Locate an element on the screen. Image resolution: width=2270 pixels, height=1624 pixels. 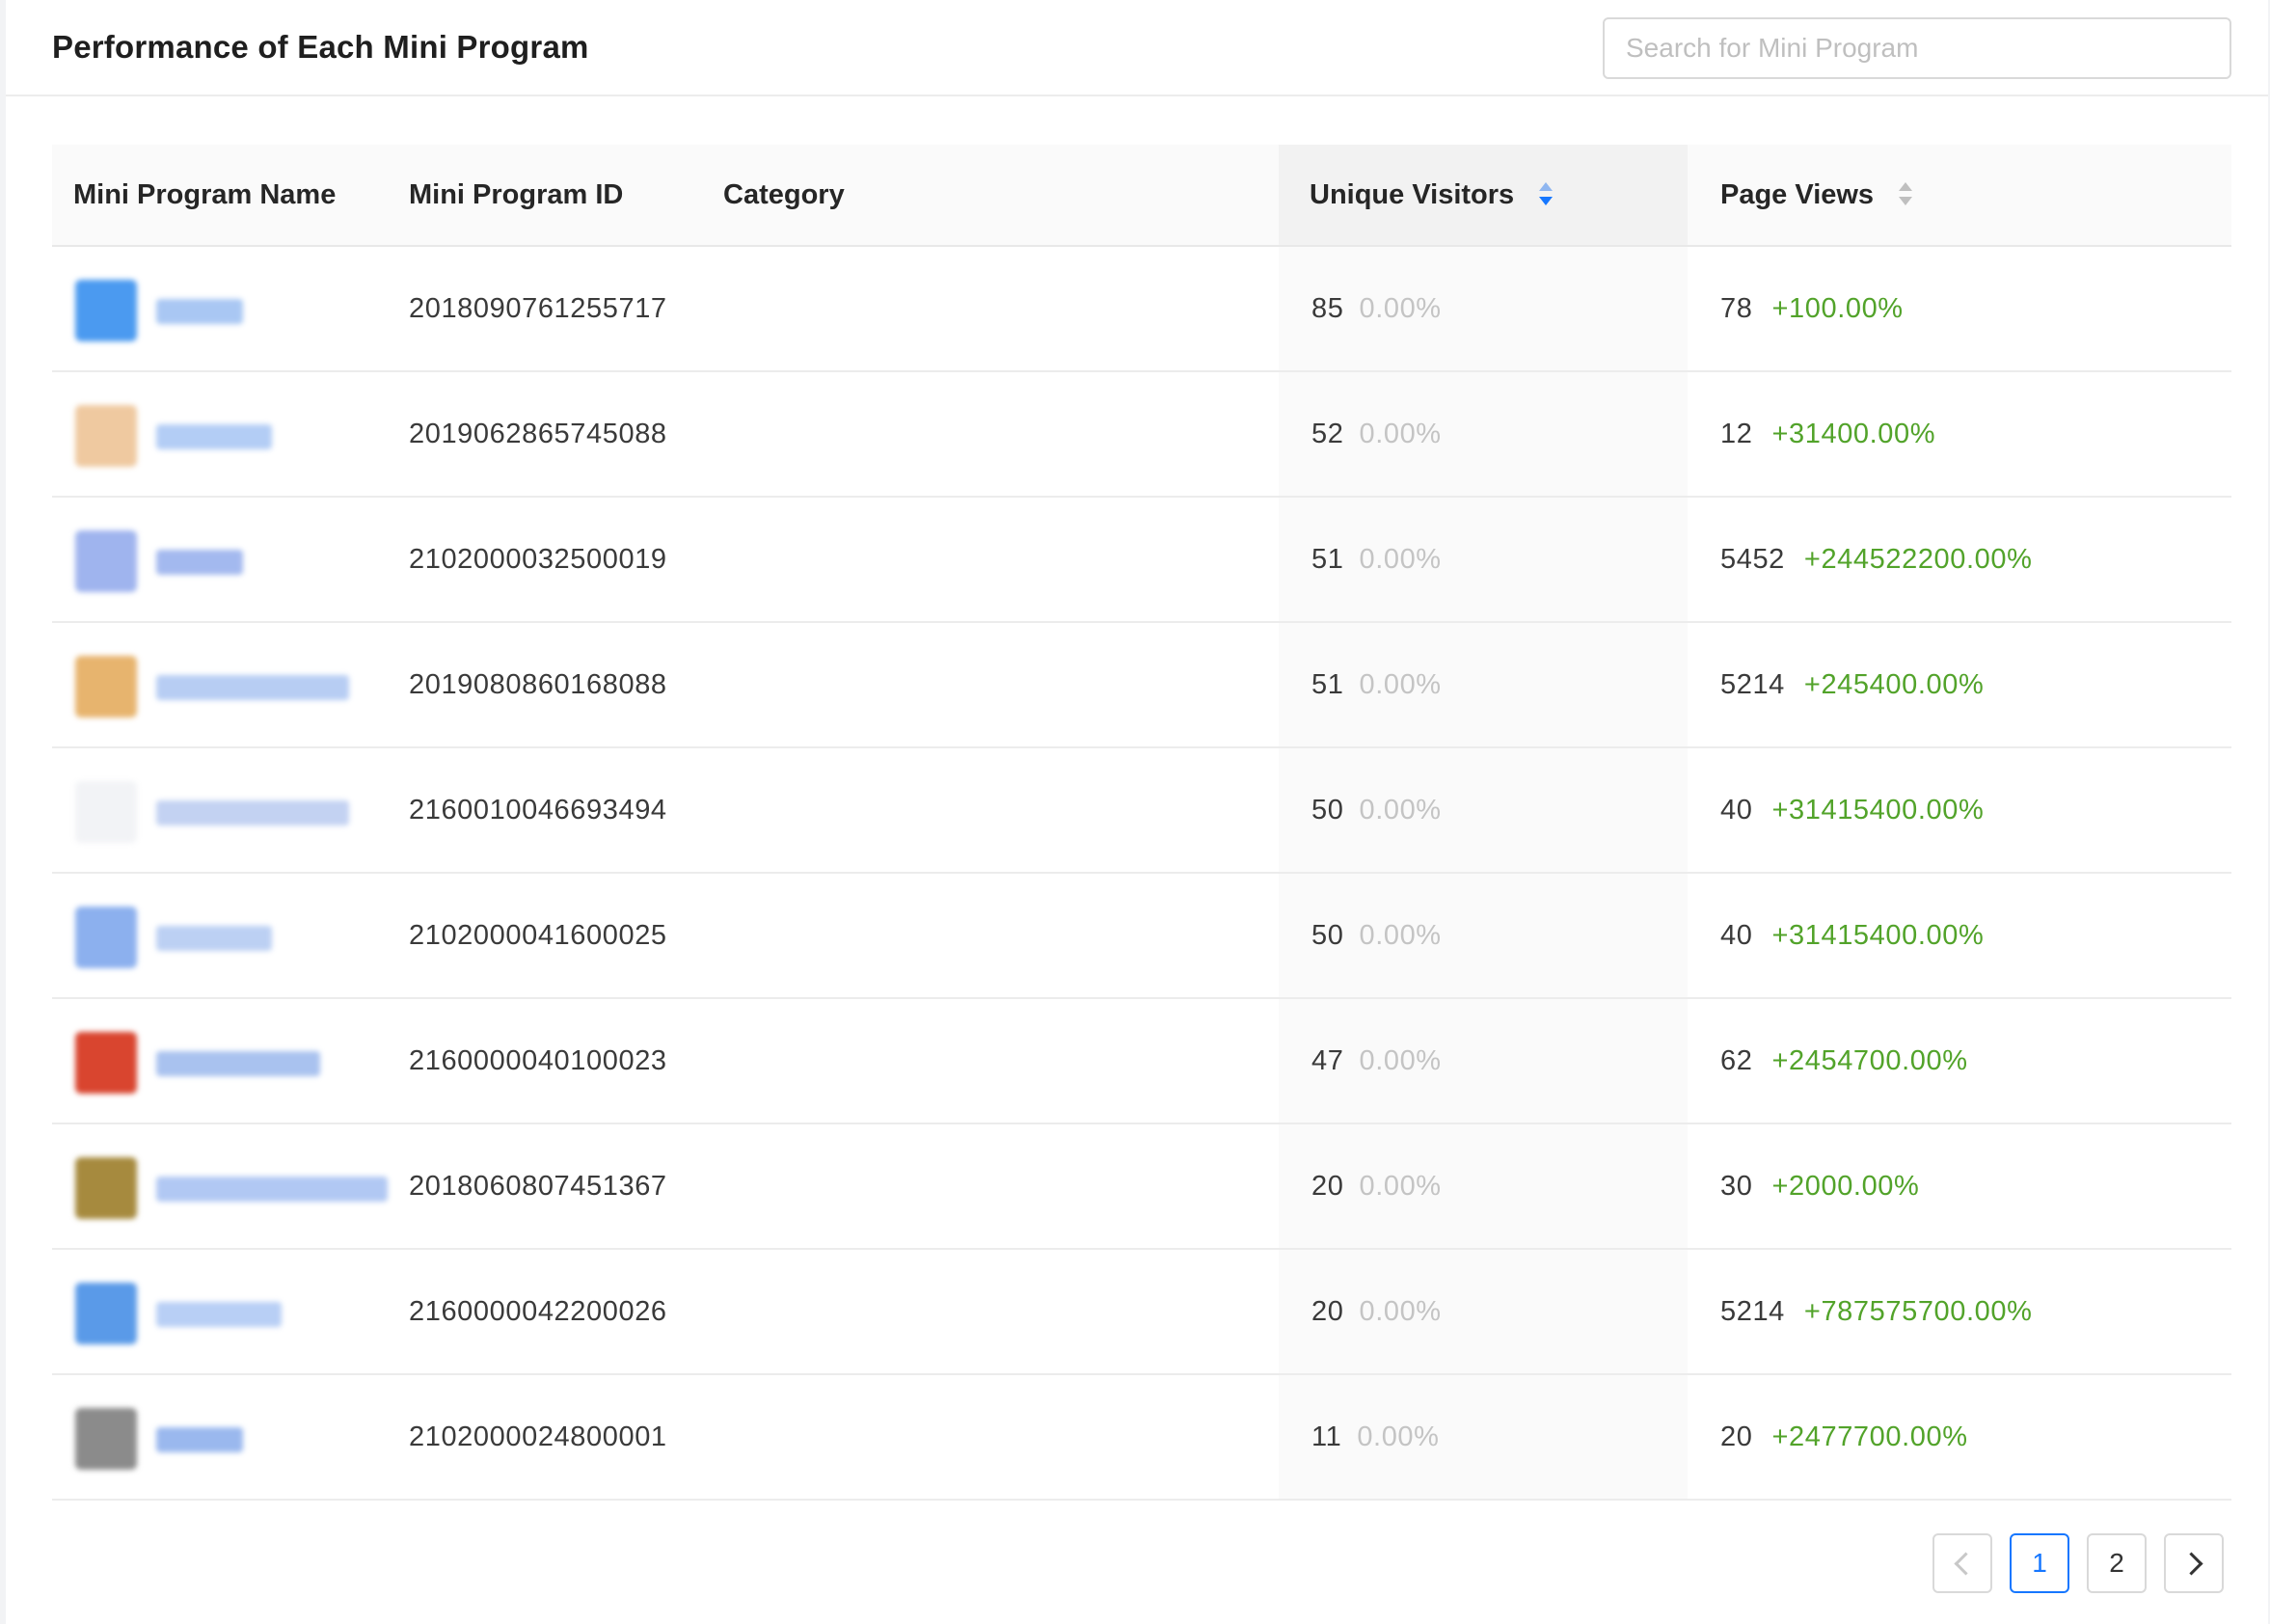
page-views-cell: 5214 +787575700.00% is located at coordinates (1876, 1311).